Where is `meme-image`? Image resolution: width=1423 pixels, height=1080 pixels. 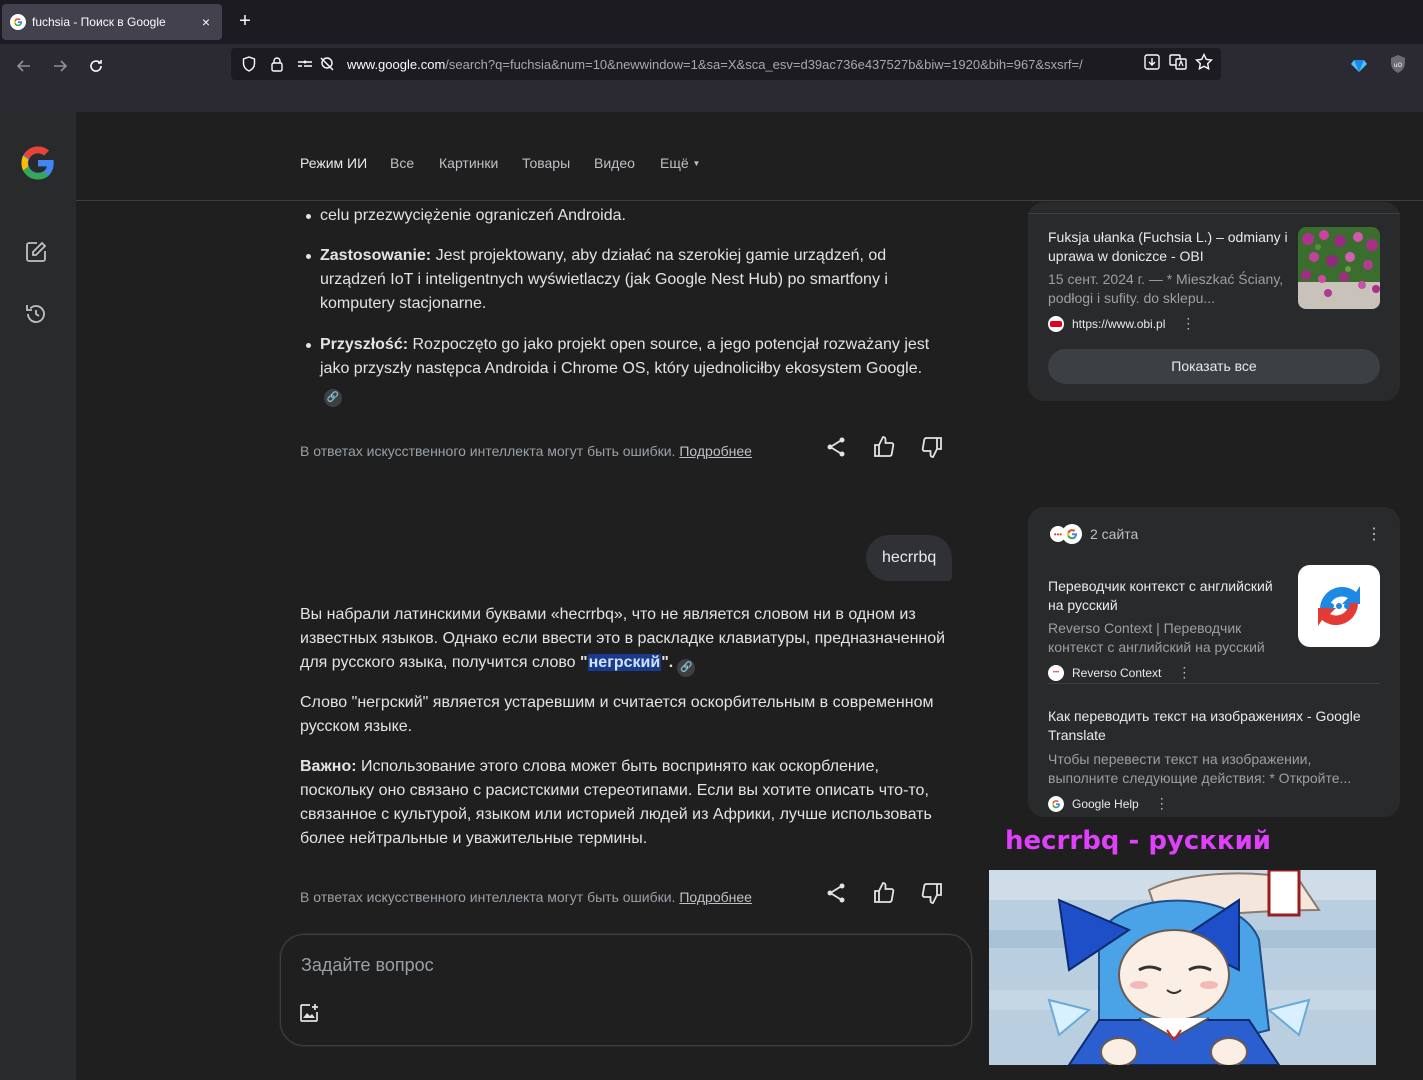
meme-image is located at coordinates (1182, 967).